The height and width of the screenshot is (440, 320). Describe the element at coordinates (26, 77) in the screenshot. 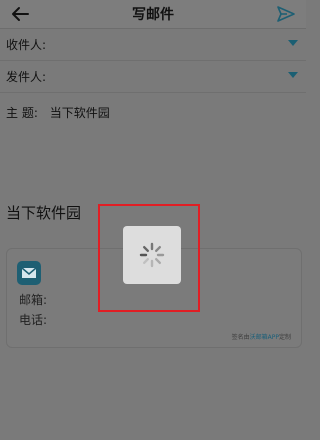

I see `sender-label: 发件人:` at that location.